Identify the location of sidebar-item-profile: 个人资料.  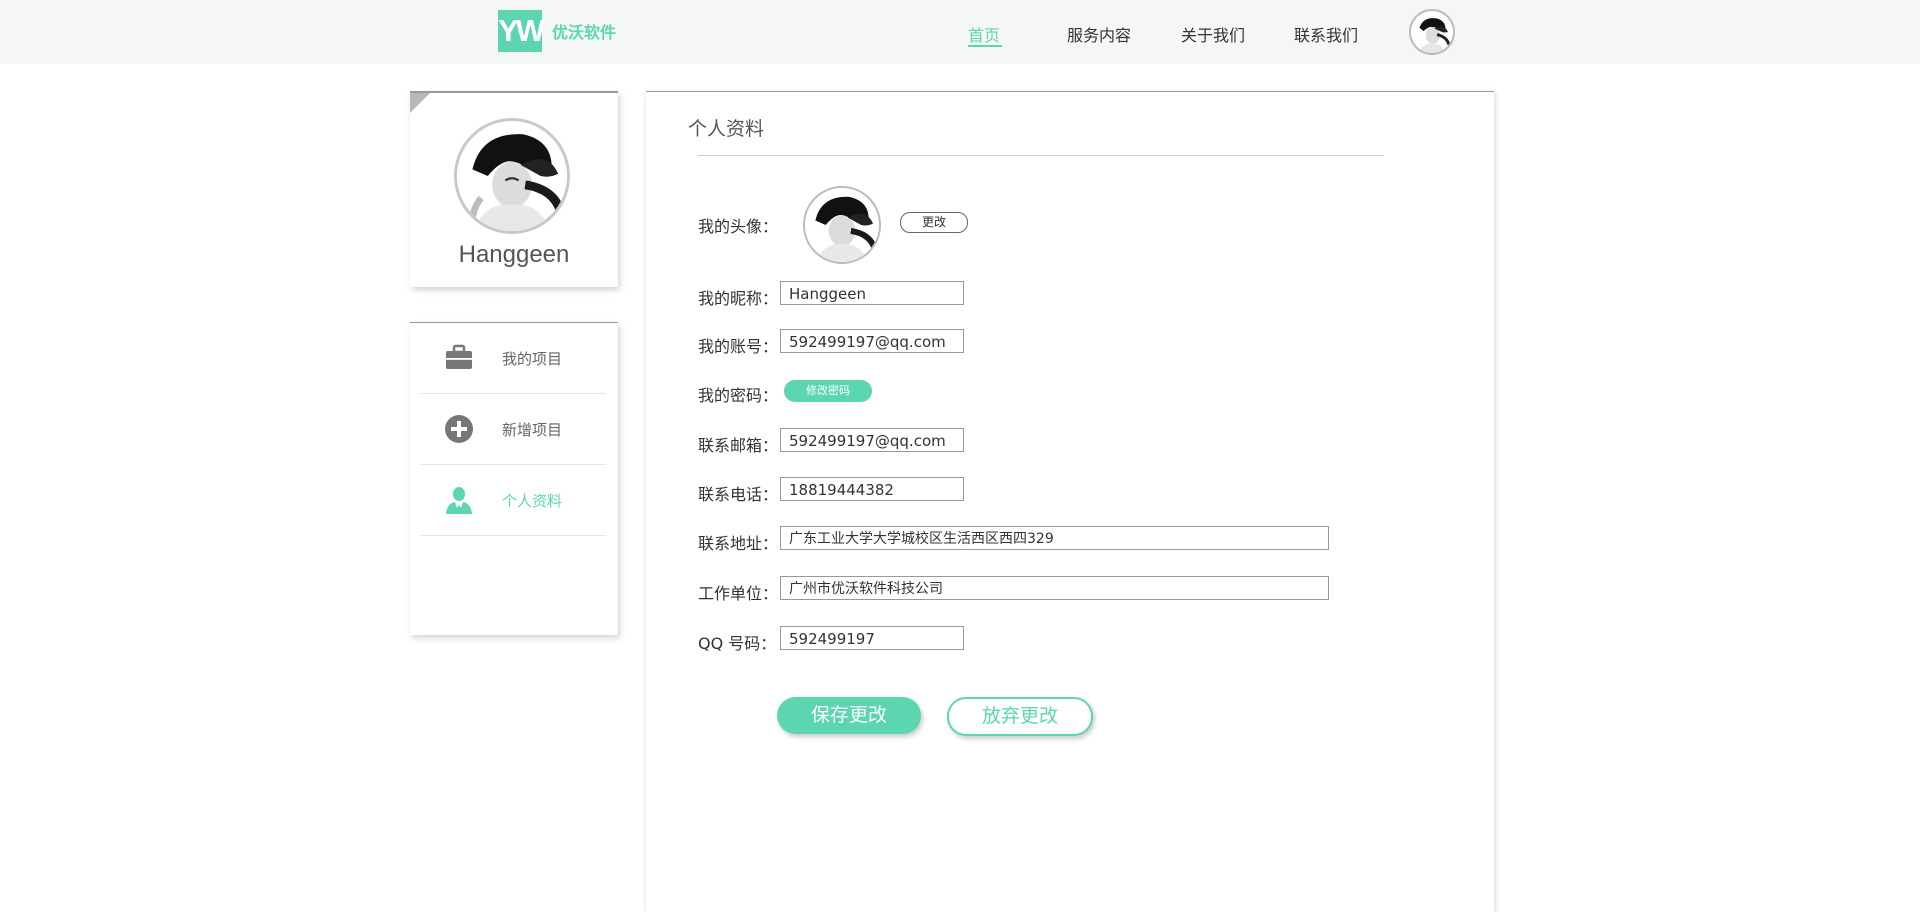
(513, 500).